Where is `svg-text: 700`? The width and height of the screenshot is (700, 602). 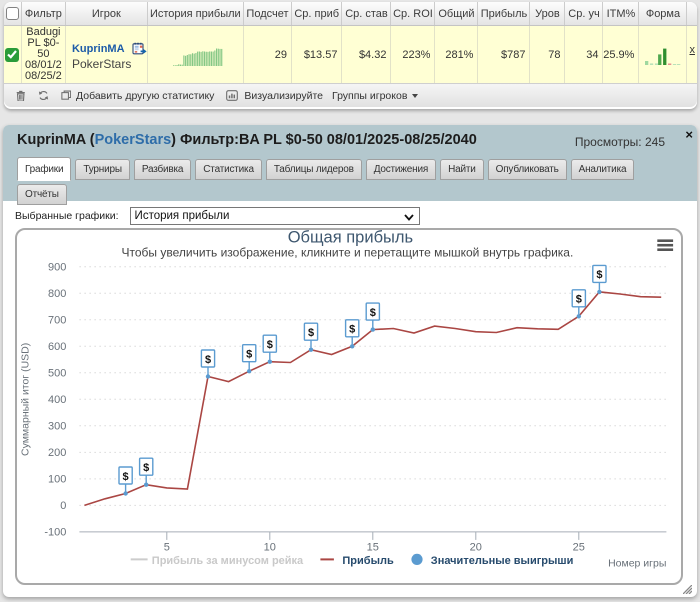 svg-text: 700 is located at coordinates (57, 320).